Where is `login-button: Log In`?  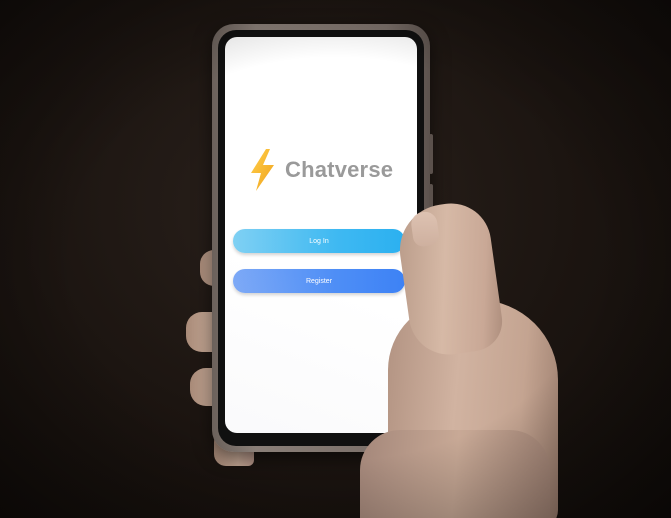 login-button: Log In is located at coordinates (319, 241).